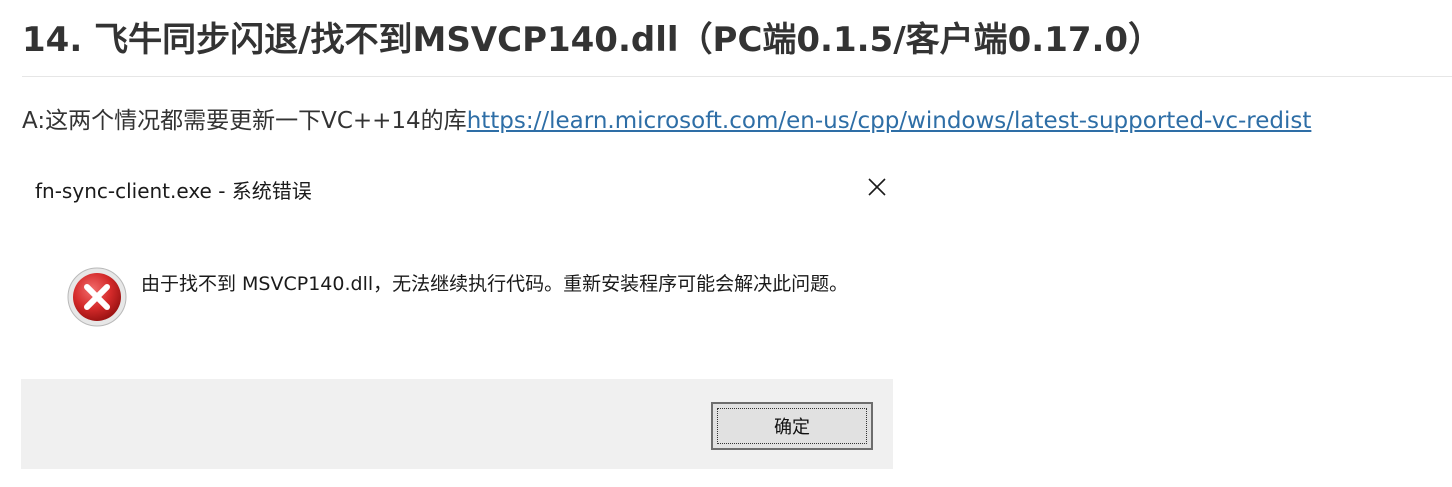 Image resolution: width=1452 pixels, height=487 pixels. Describe the element at coordinates (737, 76) in the screenshot. I see `heading-divider` at that location.